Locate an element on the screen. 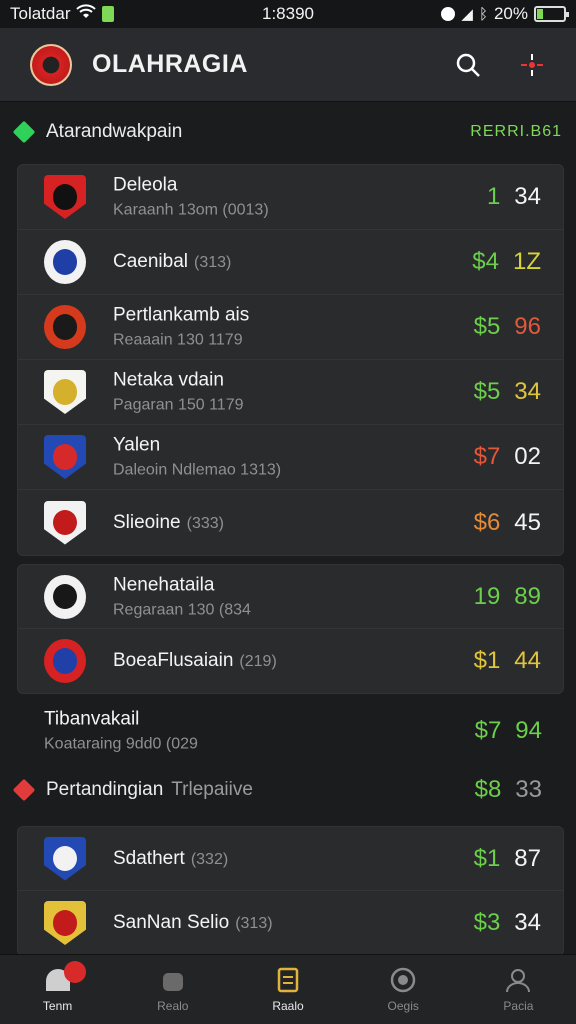  nav-label: Oegis is located at coordinates (403, 1005).